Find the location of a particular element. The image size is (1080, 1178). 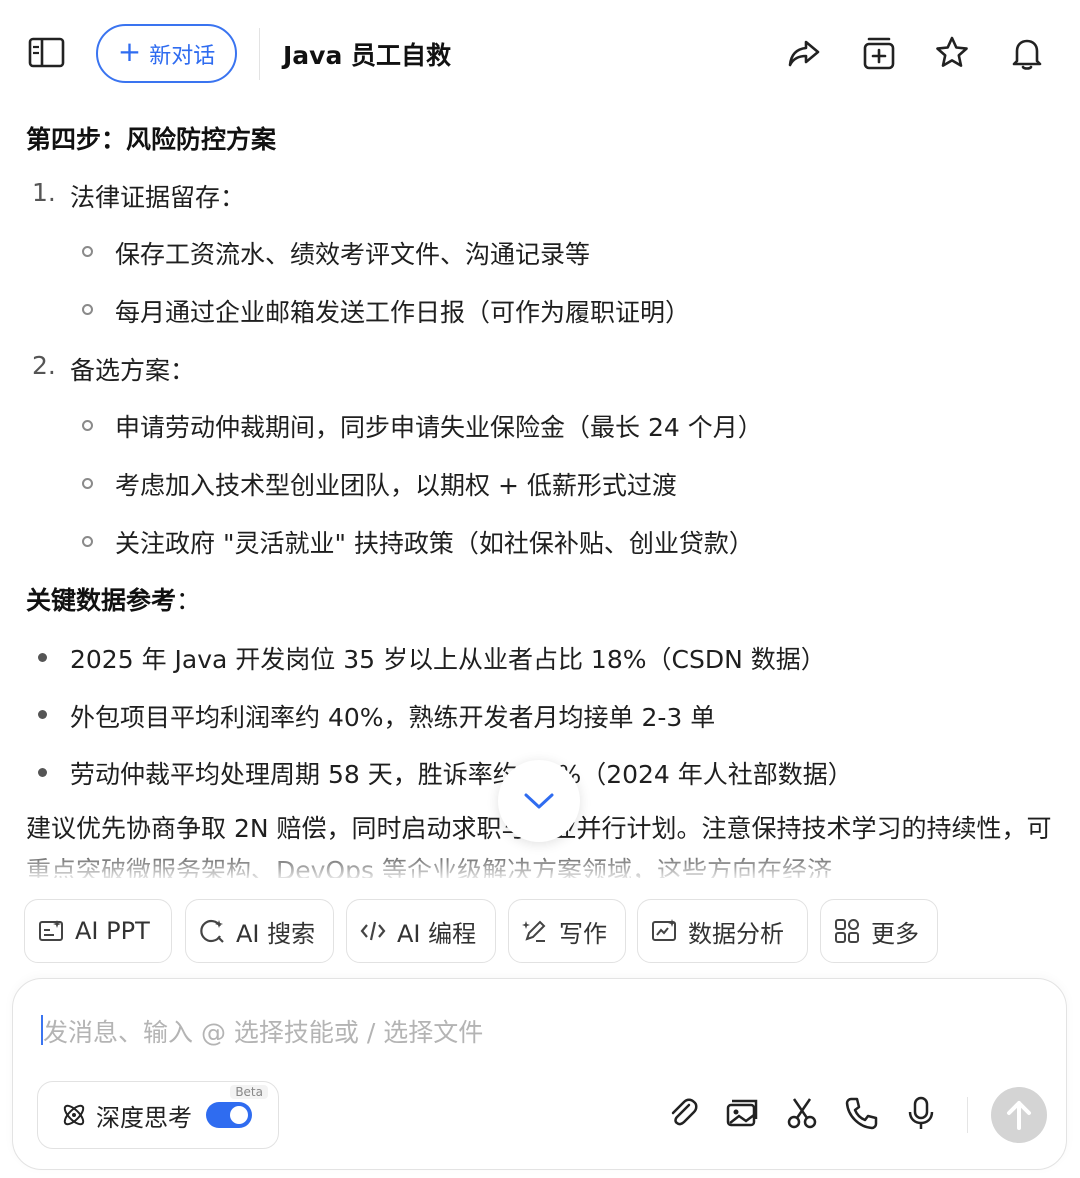

chip-writing: 写作 is located at coordinates (567, 931).